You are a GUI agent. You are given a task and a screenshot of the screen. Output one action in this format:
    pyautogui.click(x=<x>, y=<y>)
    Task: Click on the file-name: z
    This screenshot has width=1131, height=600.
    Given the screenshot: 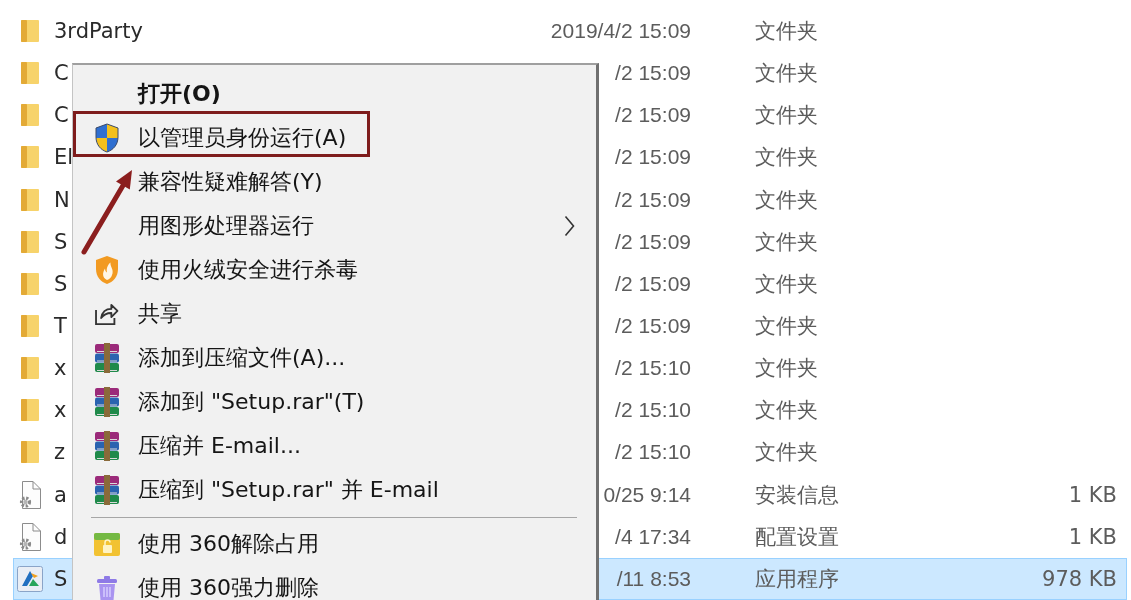 What is the action you would take?
    pyautogui.click(x=60, y=452)
    